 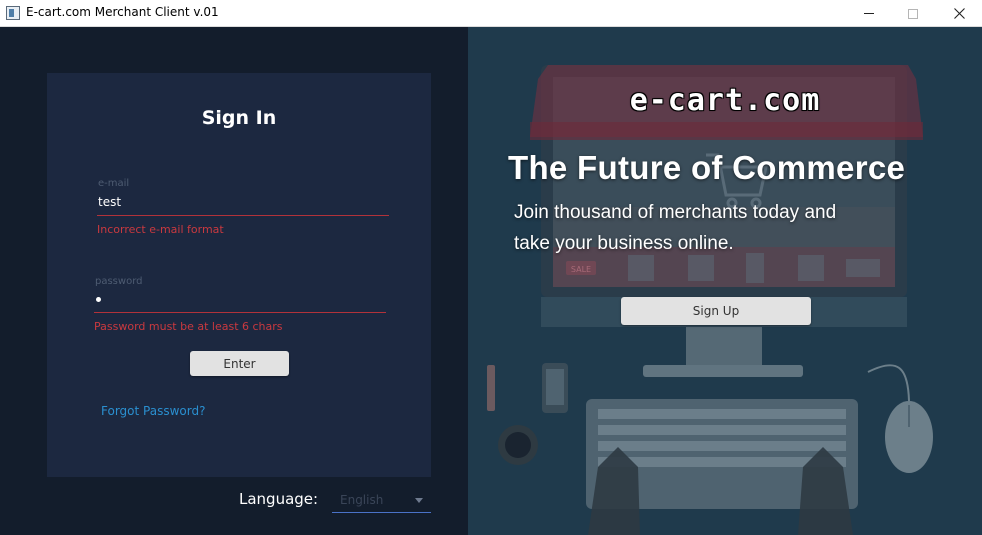 I want to click on minimize-icon, so click(x=869, y=13).